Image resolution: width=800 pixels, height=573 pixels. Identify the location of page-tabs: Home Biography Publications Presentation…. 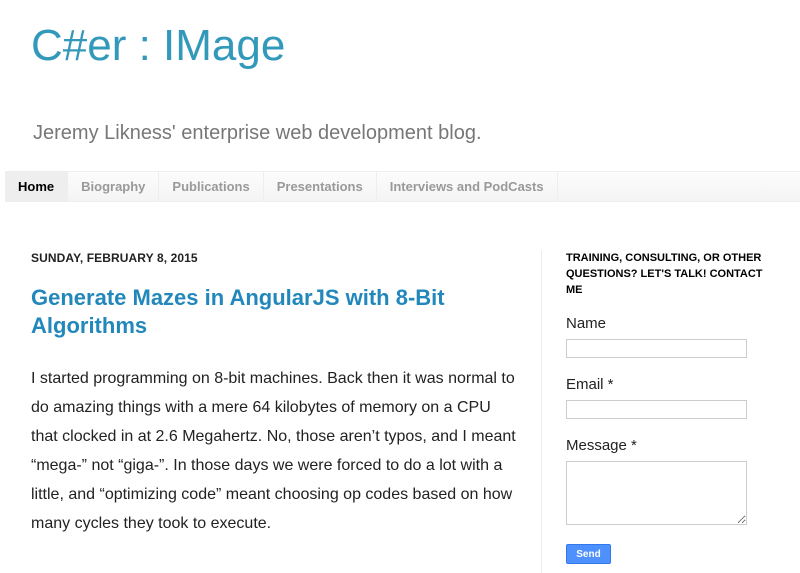
(402, 186).